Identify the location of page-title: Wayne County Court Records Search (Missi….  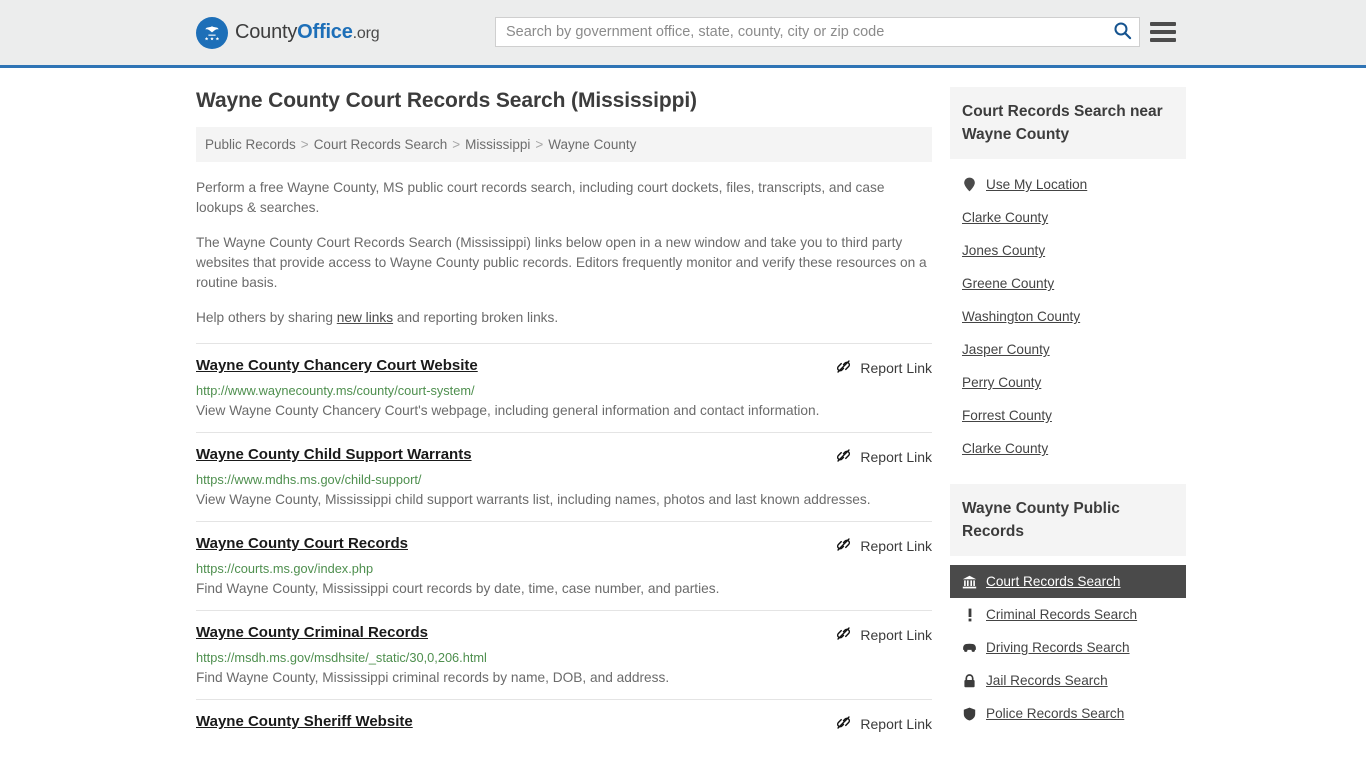
(446, 100).